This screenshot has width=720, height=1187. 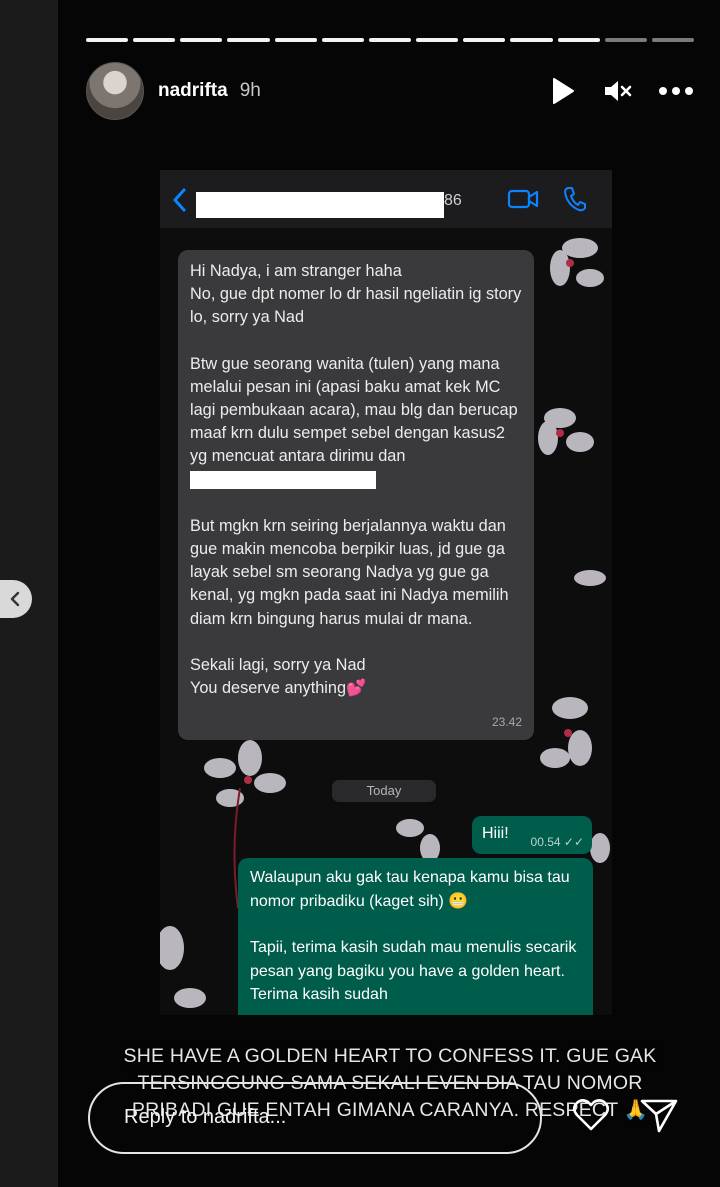 I want to click on story-progress-bar, so click(x=390, y=40).